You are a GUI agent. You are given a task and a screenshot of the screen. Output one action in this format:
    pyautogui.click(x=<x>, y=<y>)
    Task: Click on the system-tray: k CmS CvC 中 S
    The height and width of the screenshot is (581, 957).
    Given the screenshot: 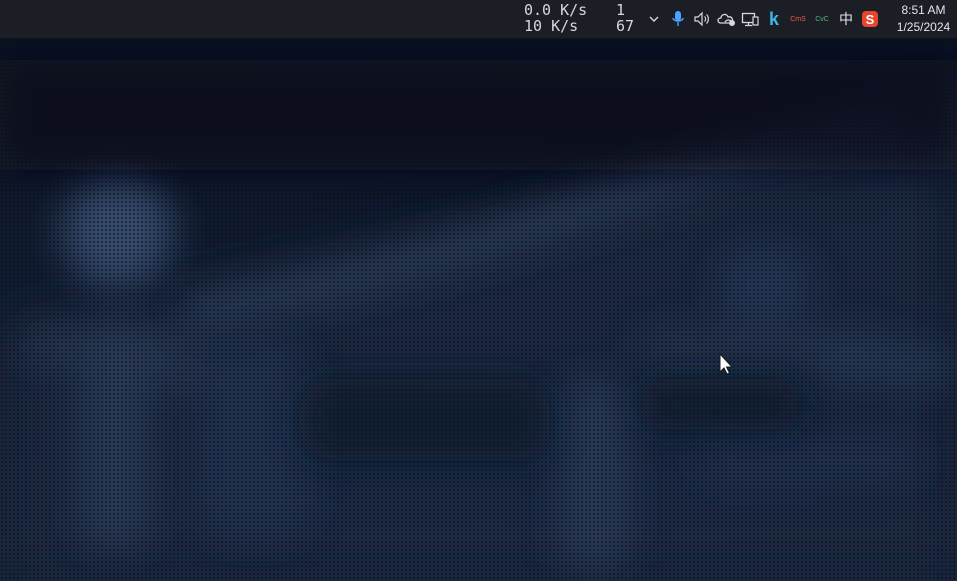 What is the action you would take?
    pyautogui.click(x=762, y=19)
    